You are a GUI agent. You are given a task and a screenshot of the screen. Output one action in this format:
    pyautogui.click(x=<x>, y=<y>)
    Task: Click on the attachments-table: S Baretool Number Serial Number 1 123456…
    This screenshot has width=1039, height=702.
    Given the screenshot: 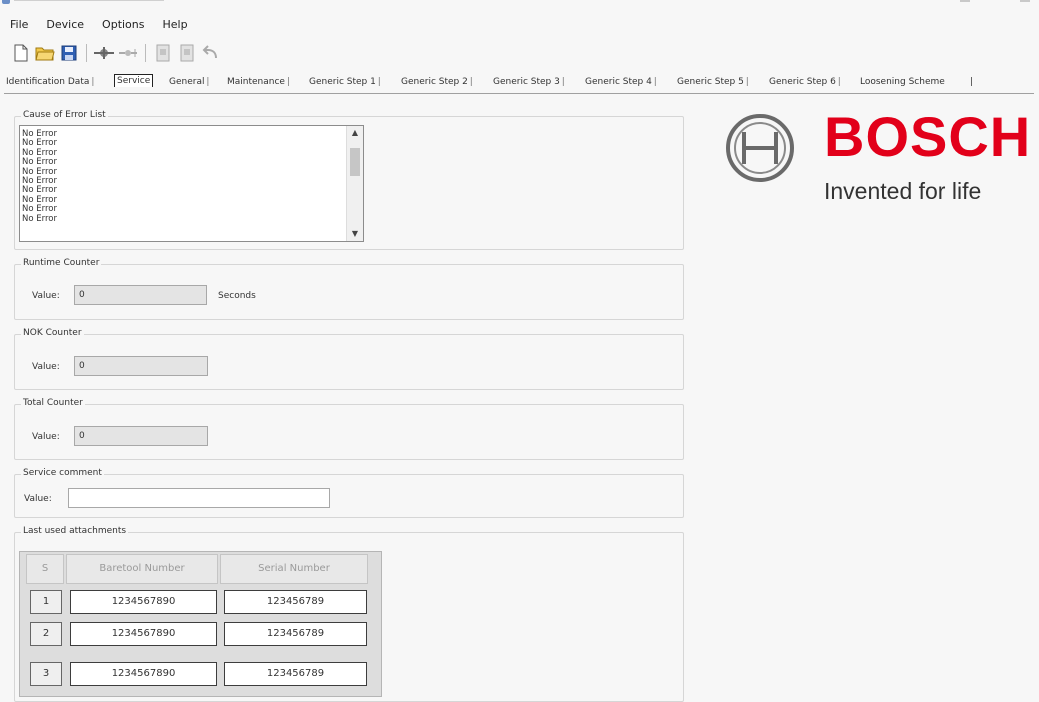 What is the action you would take?
    pyautogui.click(x=200, y=624)
    